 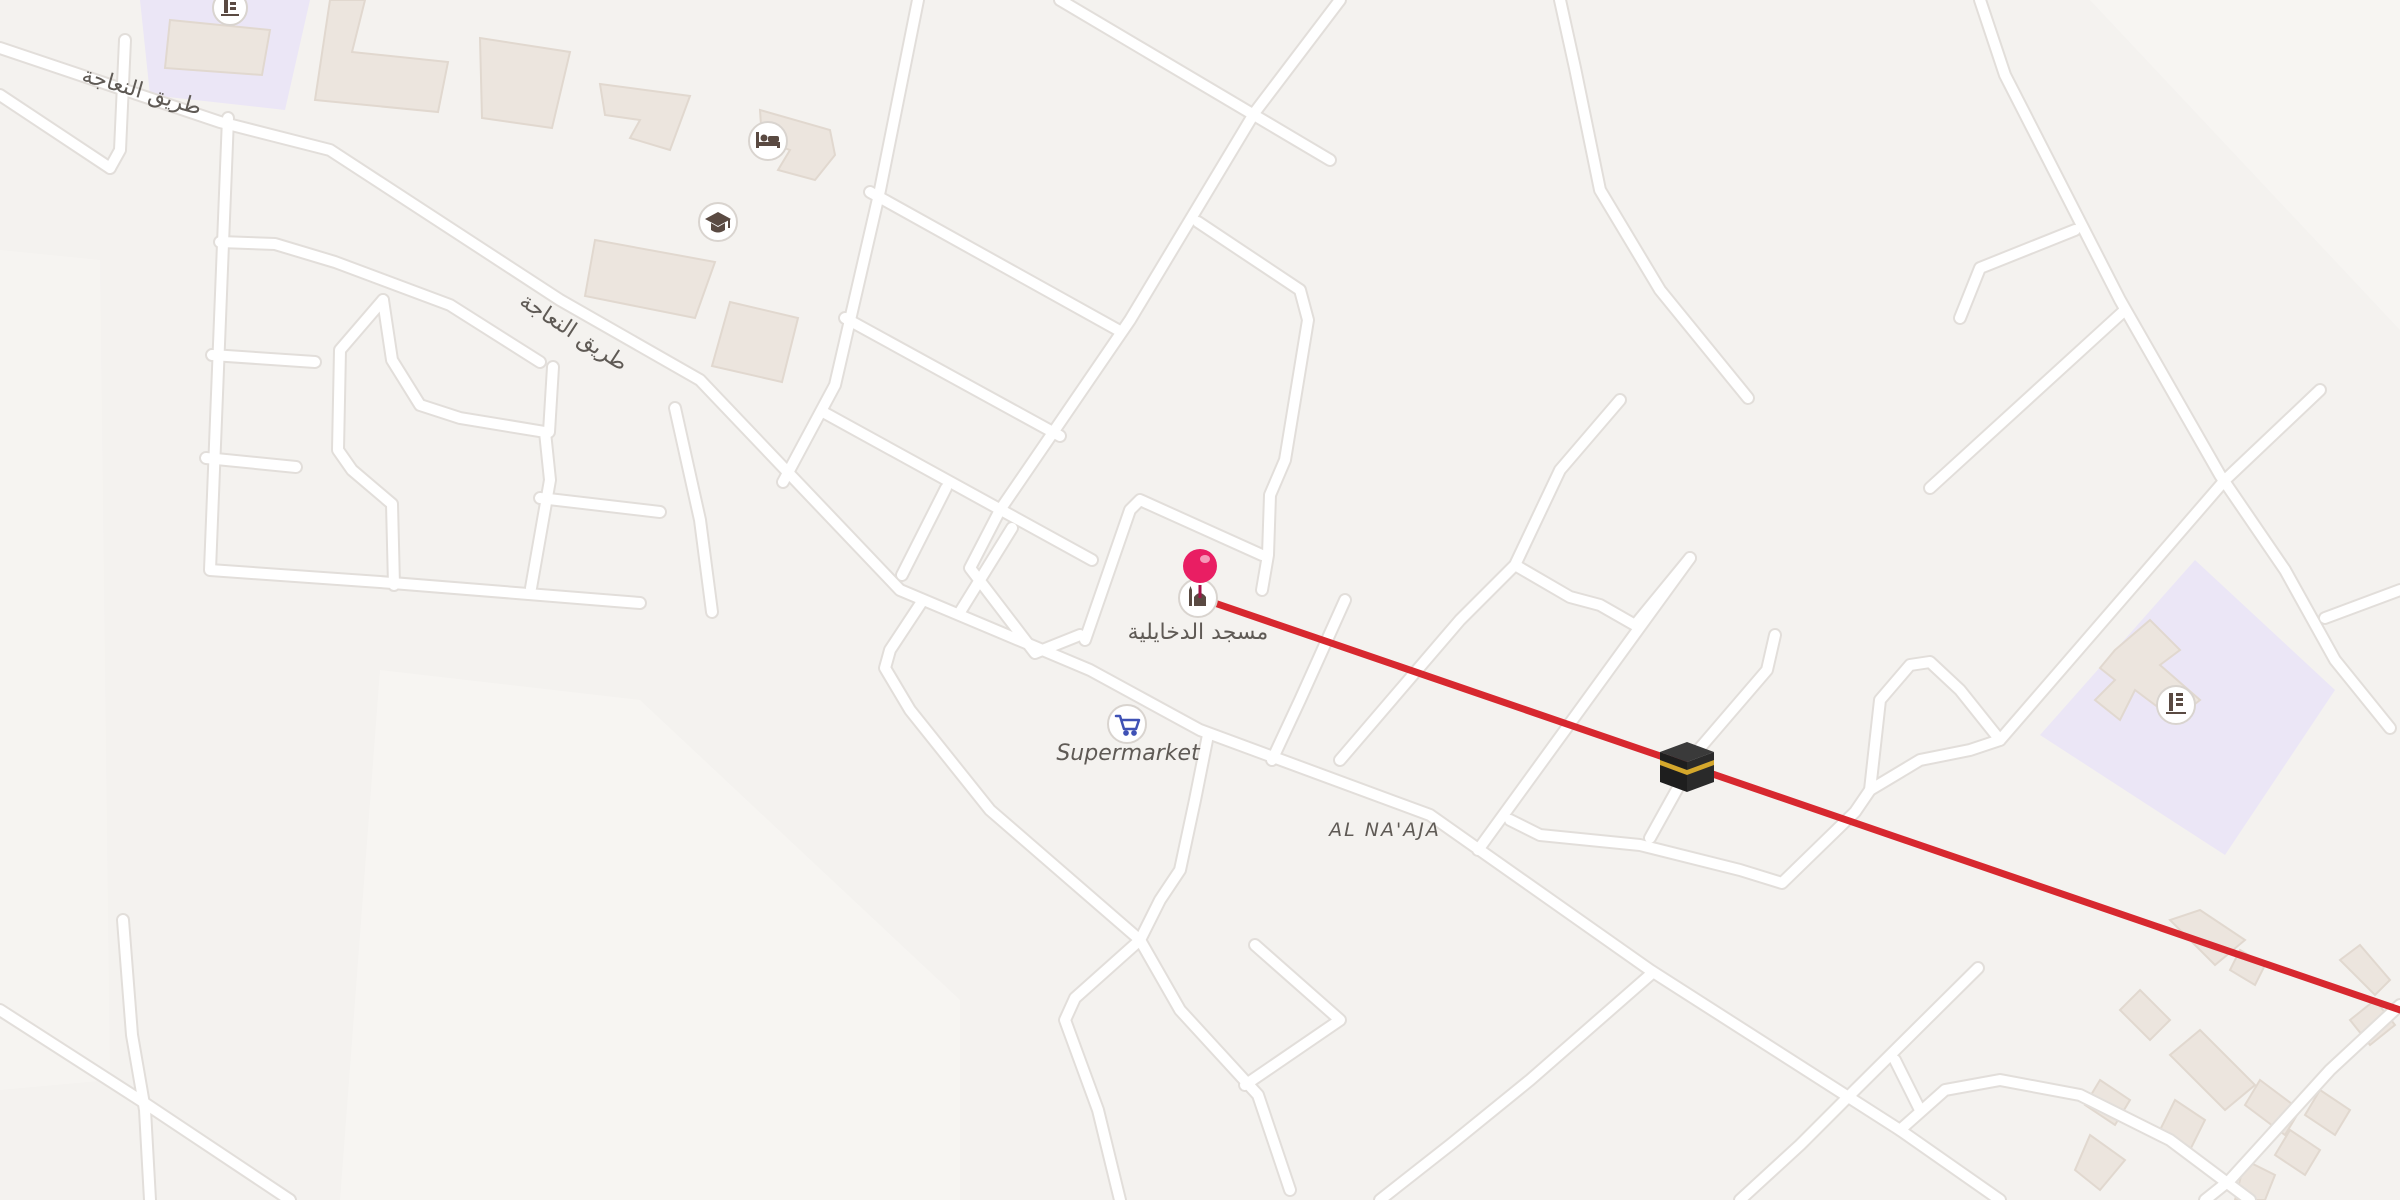 What do you see at coordinates (1198, 632) in the screenshot?
I see `mosque-label: مسجد الدخايلية` at bounding box center [1198, 632].